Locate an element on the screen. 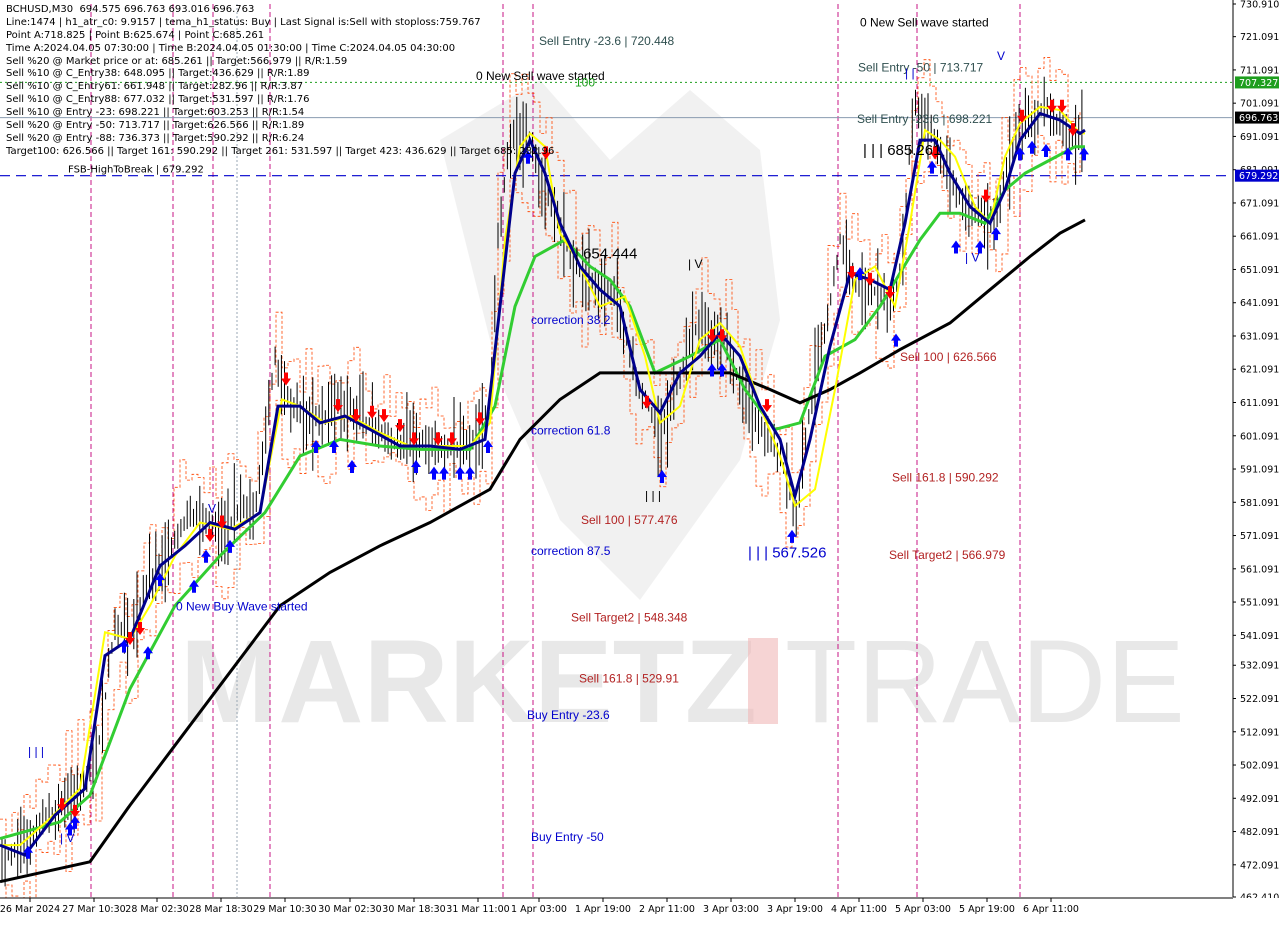 Image resolution: width=1280 pixels, height=925 pixels. y-tick-label: 611.091 is located at coordinates (1259, 403).